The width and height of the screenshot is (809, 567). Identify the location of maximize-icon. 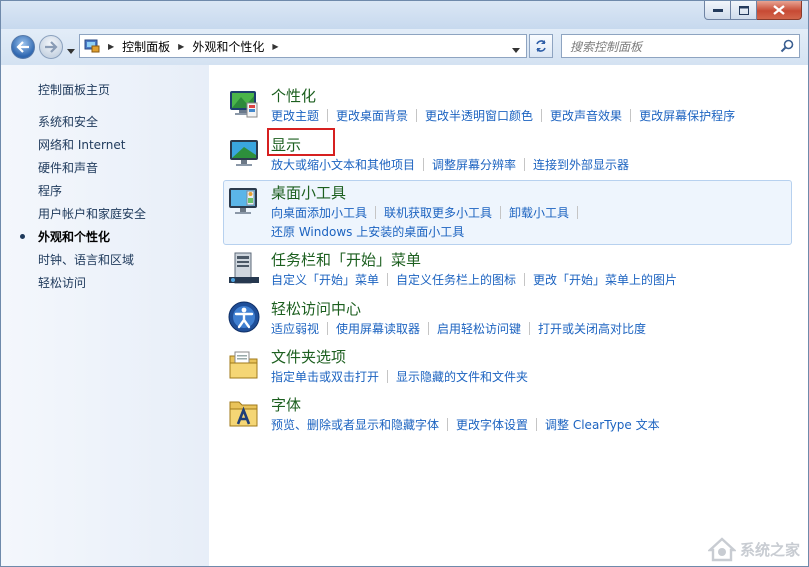
(743, 10).